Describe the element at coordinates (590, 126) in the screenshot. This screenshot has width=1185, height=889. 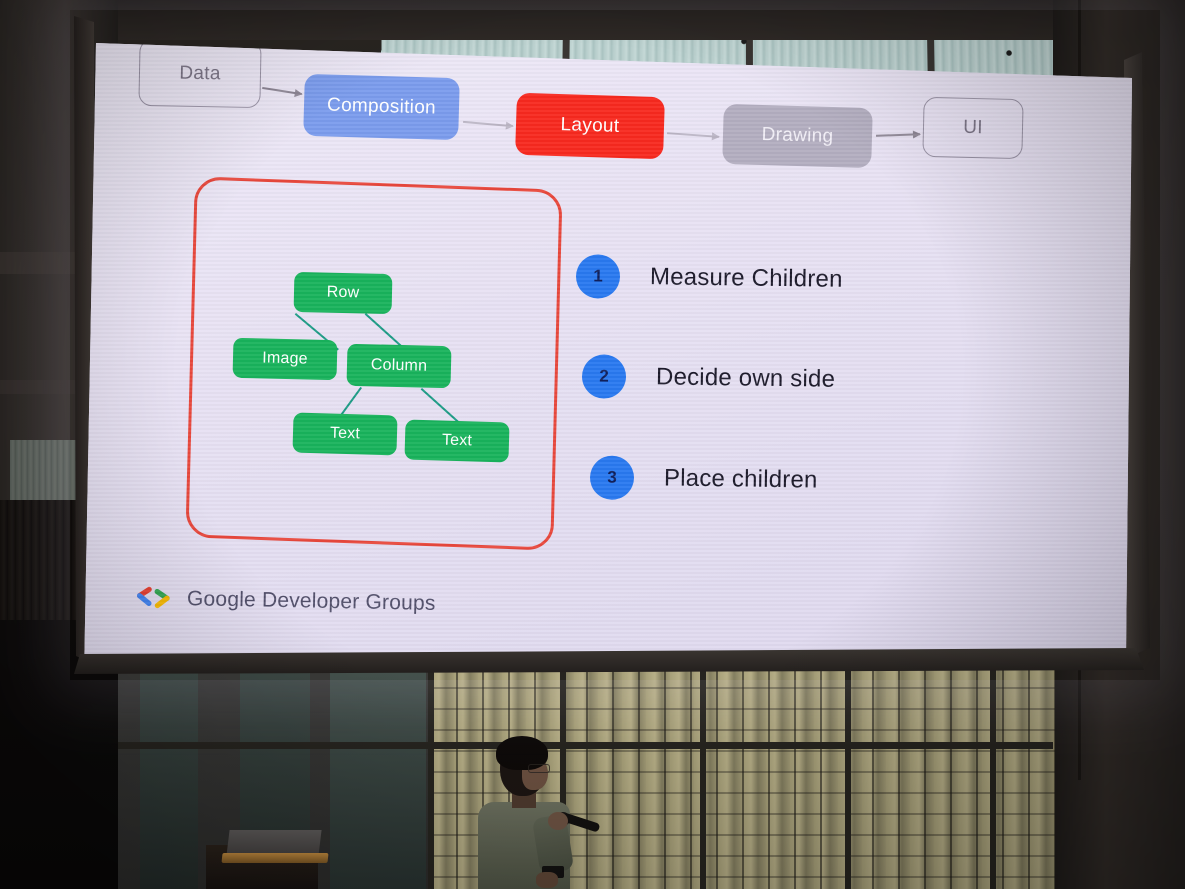
I see `pipeline-node-layout: Layout` at that location.